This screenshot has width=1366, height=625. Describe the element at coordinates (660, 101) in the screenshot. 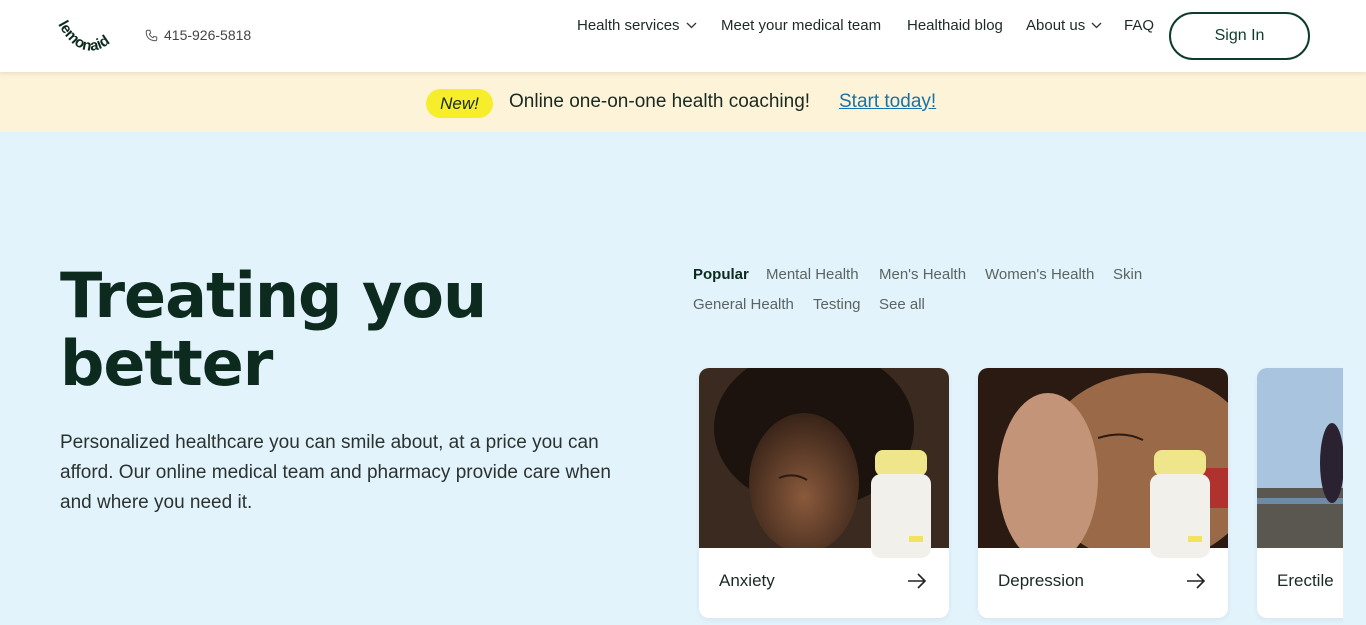

I see `banner-text: Online one-on-one health coaching!` at that location.